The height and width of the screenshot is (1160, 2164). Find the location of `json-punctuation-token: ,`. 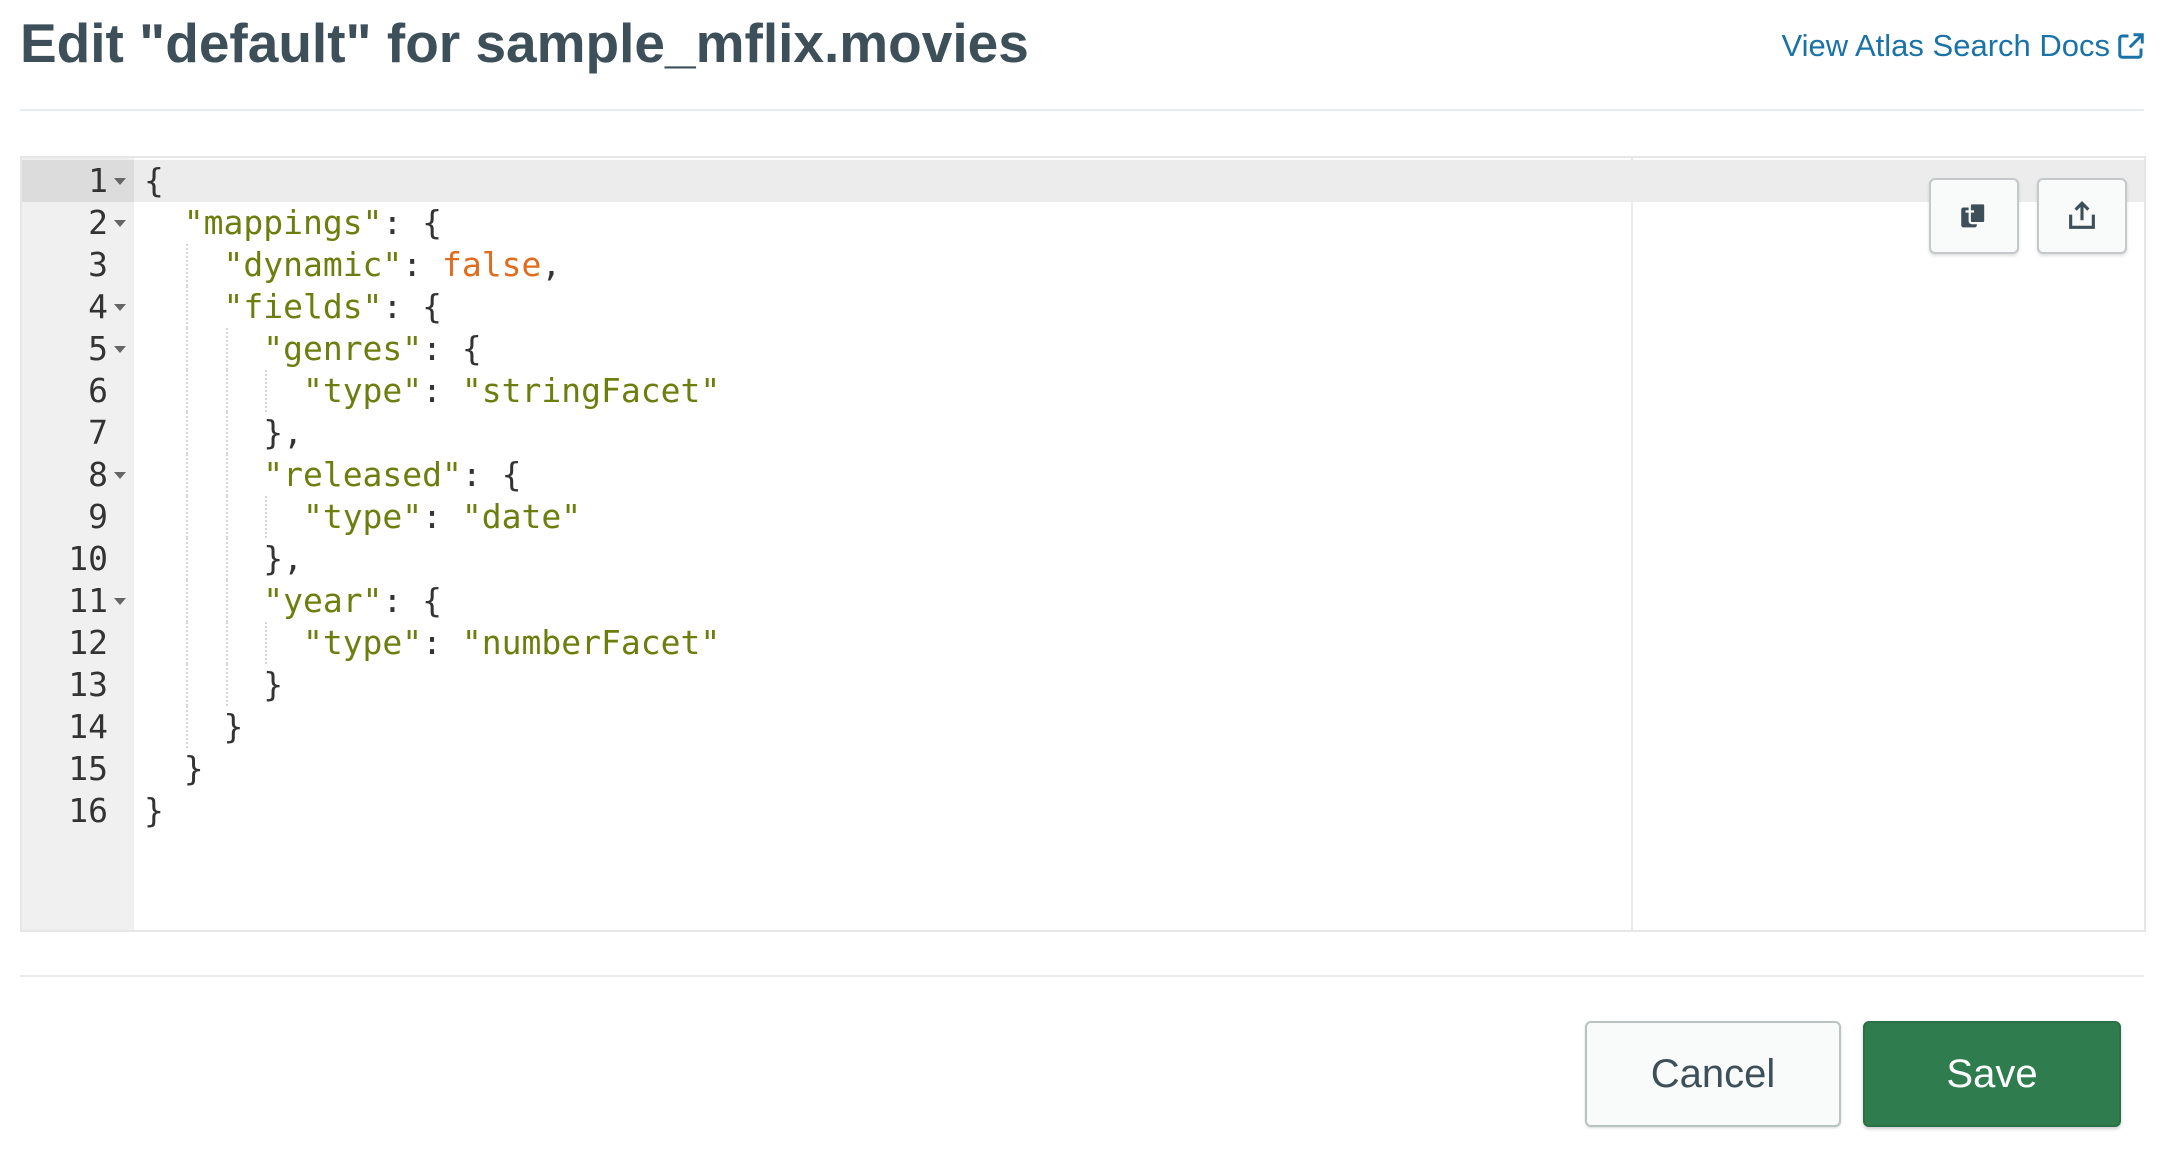

json-punctuation-token: , is located at coordinates (551, 264).